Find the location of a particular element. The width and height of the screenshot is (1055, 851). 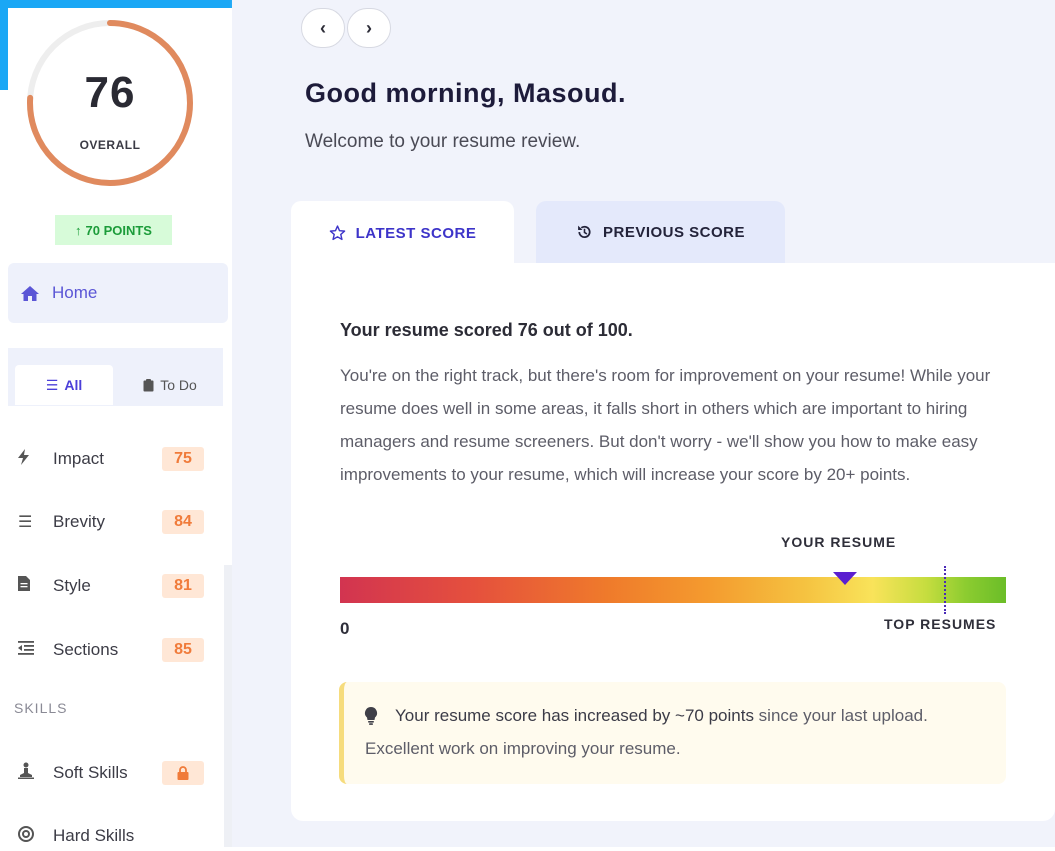

sidebar-item-sections: Sections 85 is located at coordinates (111, 650).